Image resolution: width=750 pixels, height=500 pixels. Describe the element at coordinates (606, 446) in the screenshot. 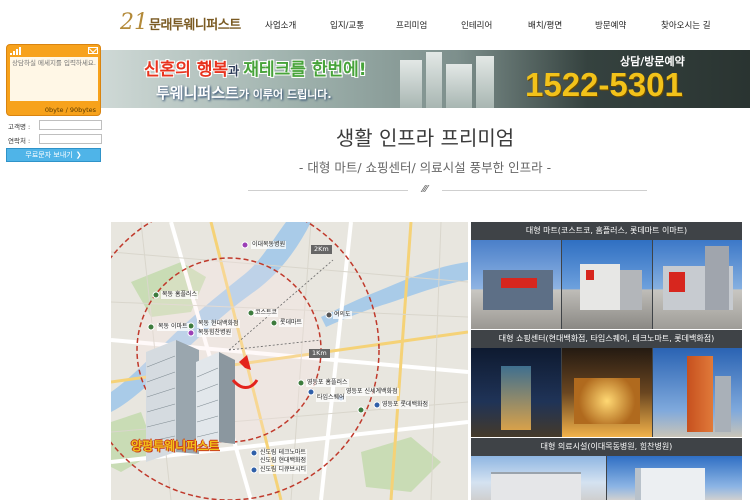

I see `panel-medical-title: 대형 의료시설(이대목동병원, 힘찬병원)` at that location.